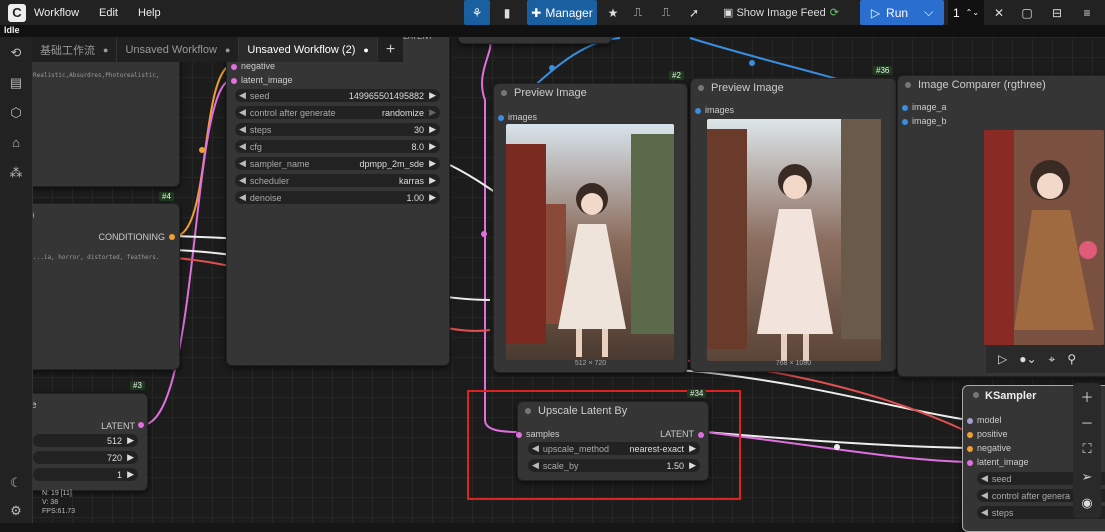  Describe the element at coordinates (924, 121) in the screenshot. I see `image-b-input: image_b` at that location.